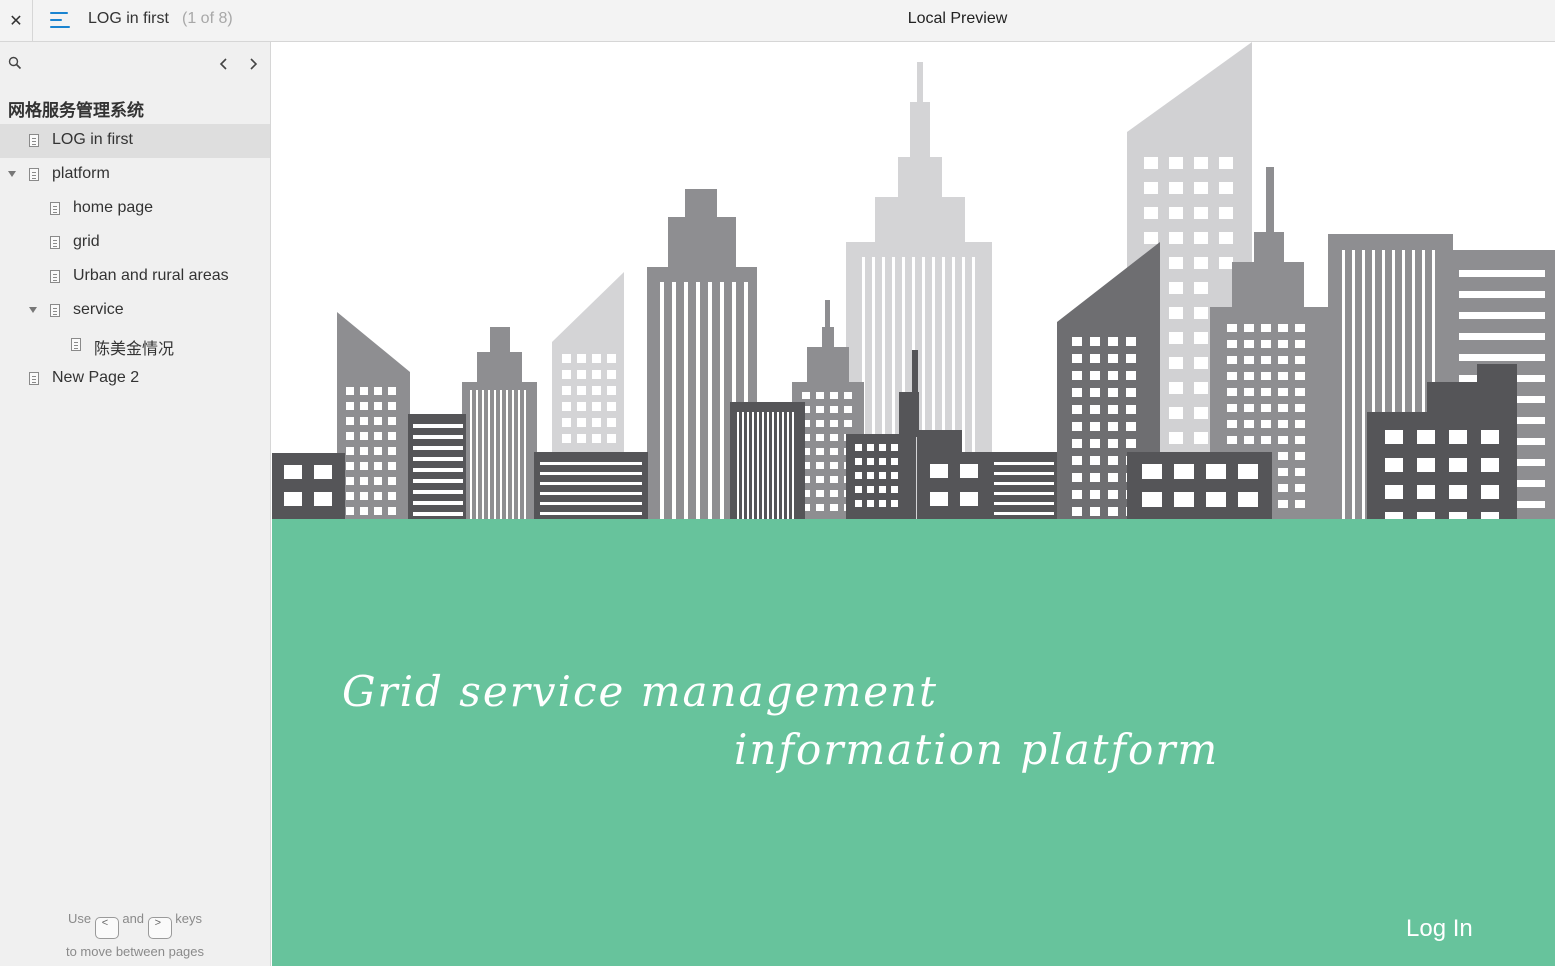  I want to click on tree-item-label: grid, so click(86, 241).